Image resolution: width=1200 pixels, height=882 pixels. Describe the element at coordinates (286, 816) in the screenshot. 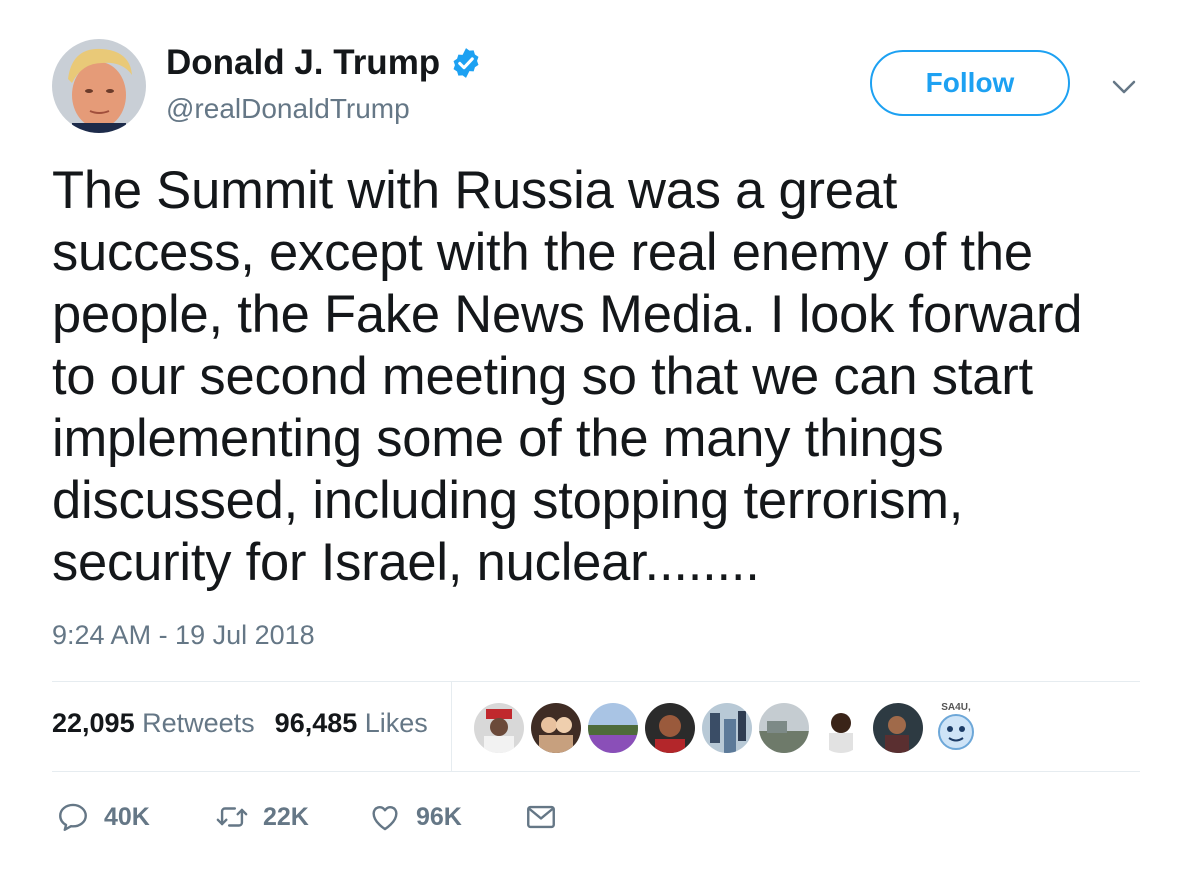

I see `retweet-count: 22K` at that location.